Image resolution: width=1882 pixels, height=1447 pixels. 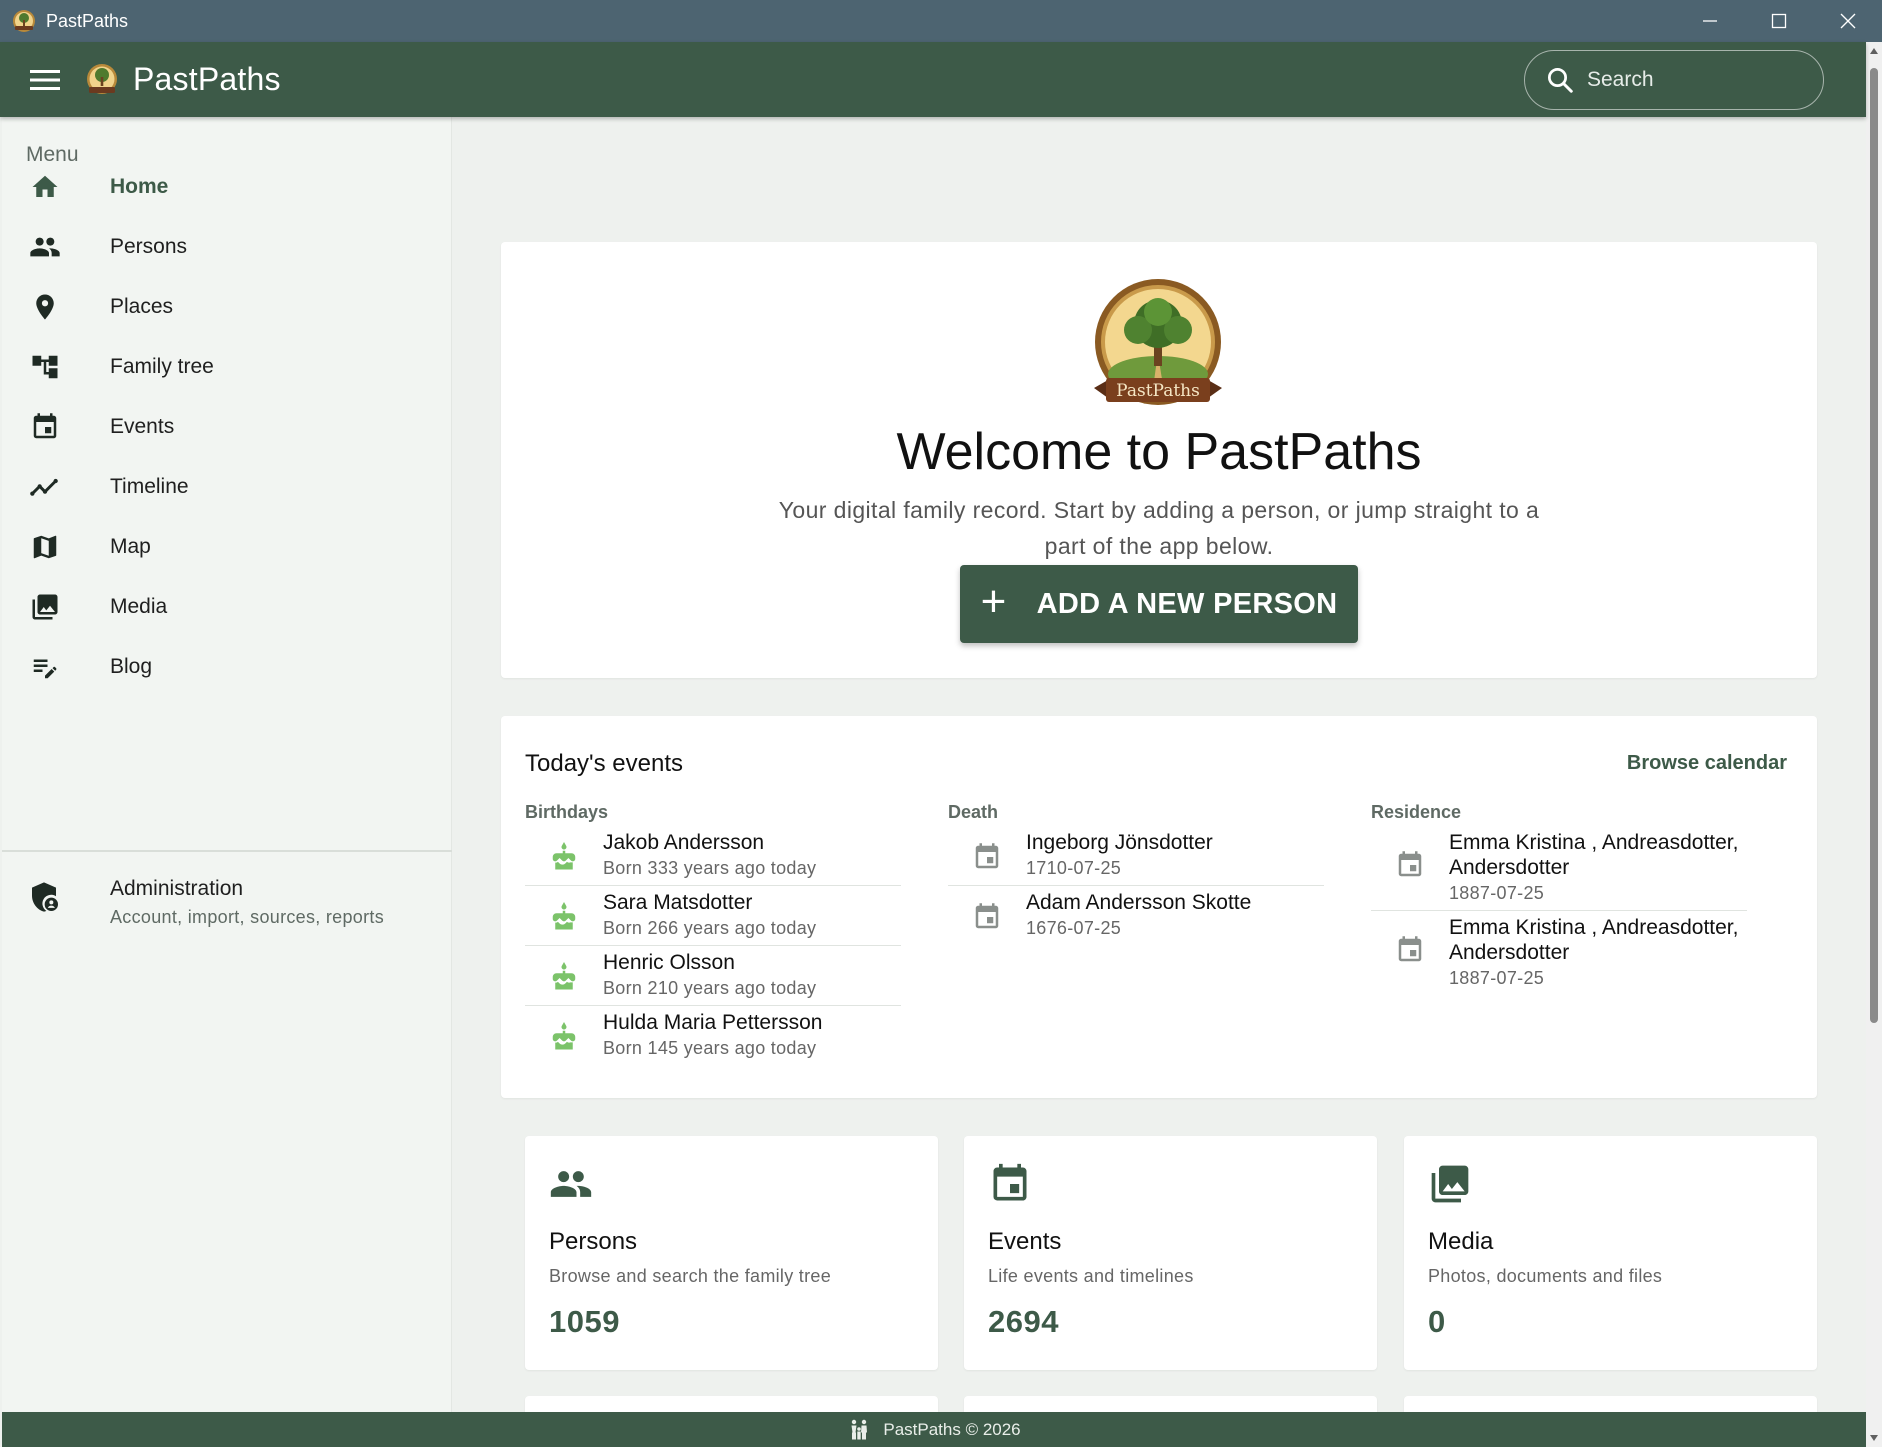 I want to click on browse-calendar-link: Browse calendar, so click(x=1707, y=763).